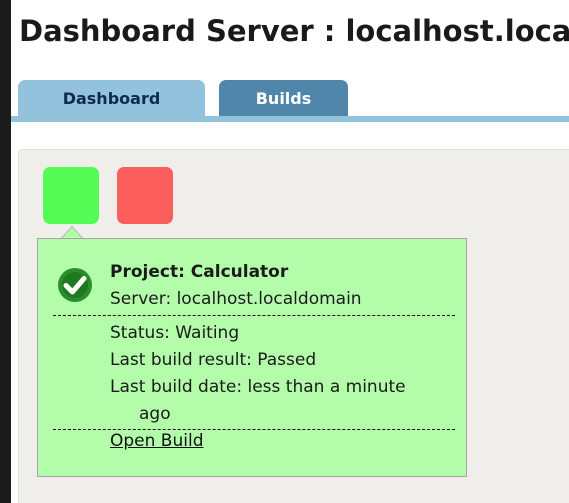  I want to click on last-build-date-continuation: ago, so click(155, 414).